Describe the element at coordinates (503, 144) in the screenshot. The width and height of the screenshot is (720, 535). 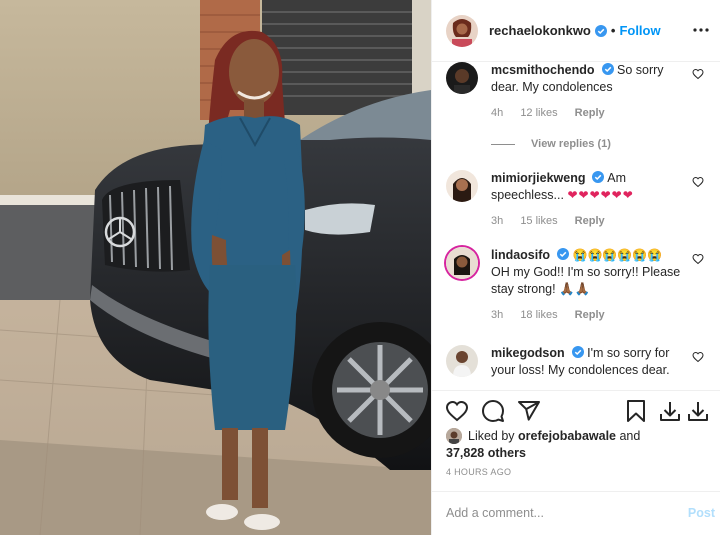
I see `replies-line` at that location.